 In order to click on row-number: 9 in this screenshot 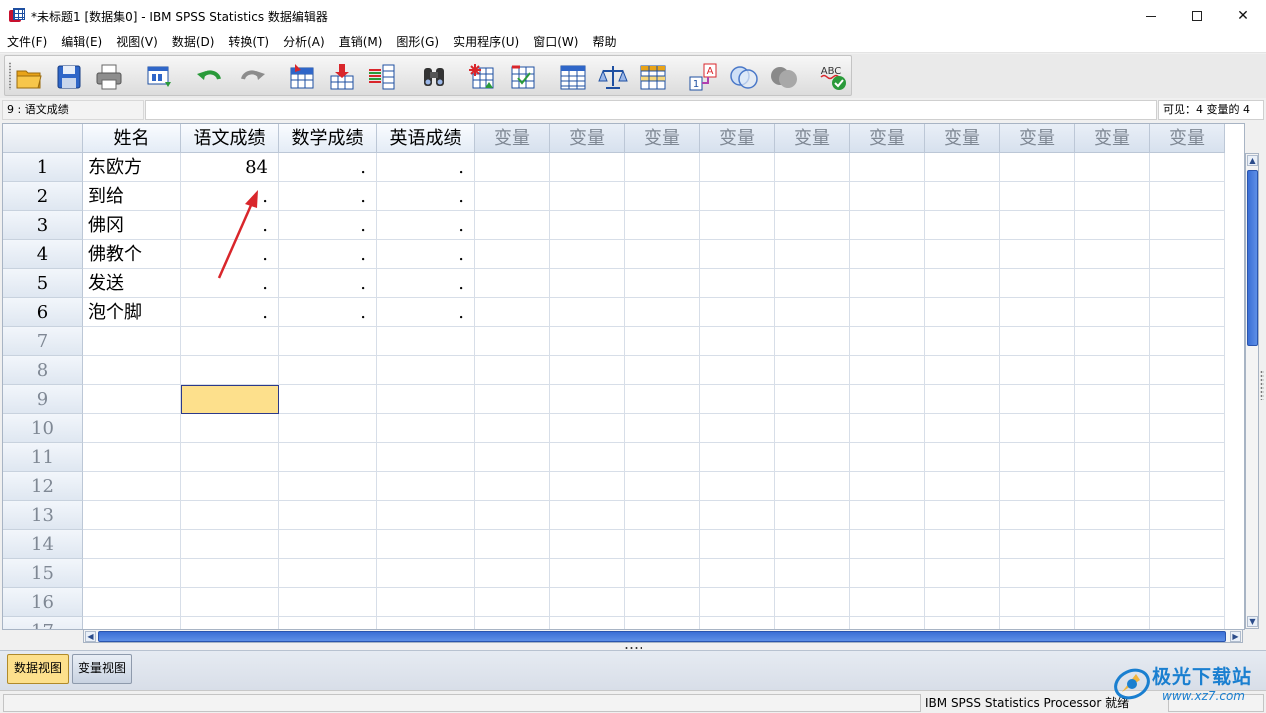, I will do `click(43, 399)`.